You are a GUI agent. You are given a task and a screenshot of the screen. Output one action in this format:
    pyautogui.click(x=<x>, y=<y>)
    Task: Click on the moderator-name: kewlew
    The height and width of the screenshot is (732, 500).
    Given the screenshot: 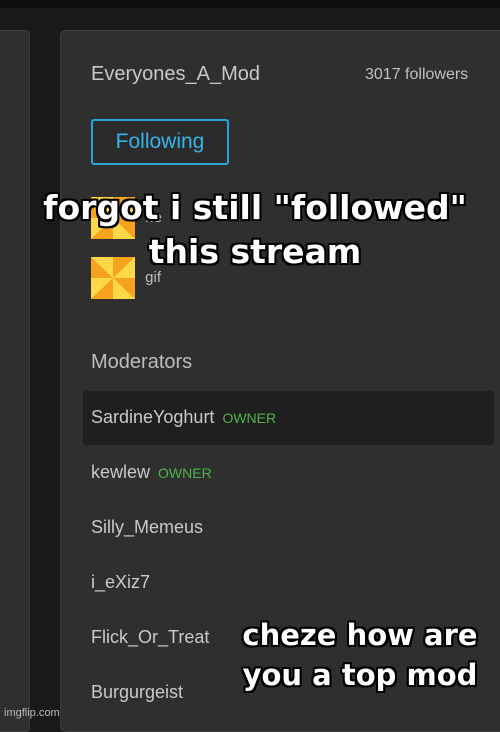 What is the action you would take?
    pyautogui.click(x=120, y=472)
    